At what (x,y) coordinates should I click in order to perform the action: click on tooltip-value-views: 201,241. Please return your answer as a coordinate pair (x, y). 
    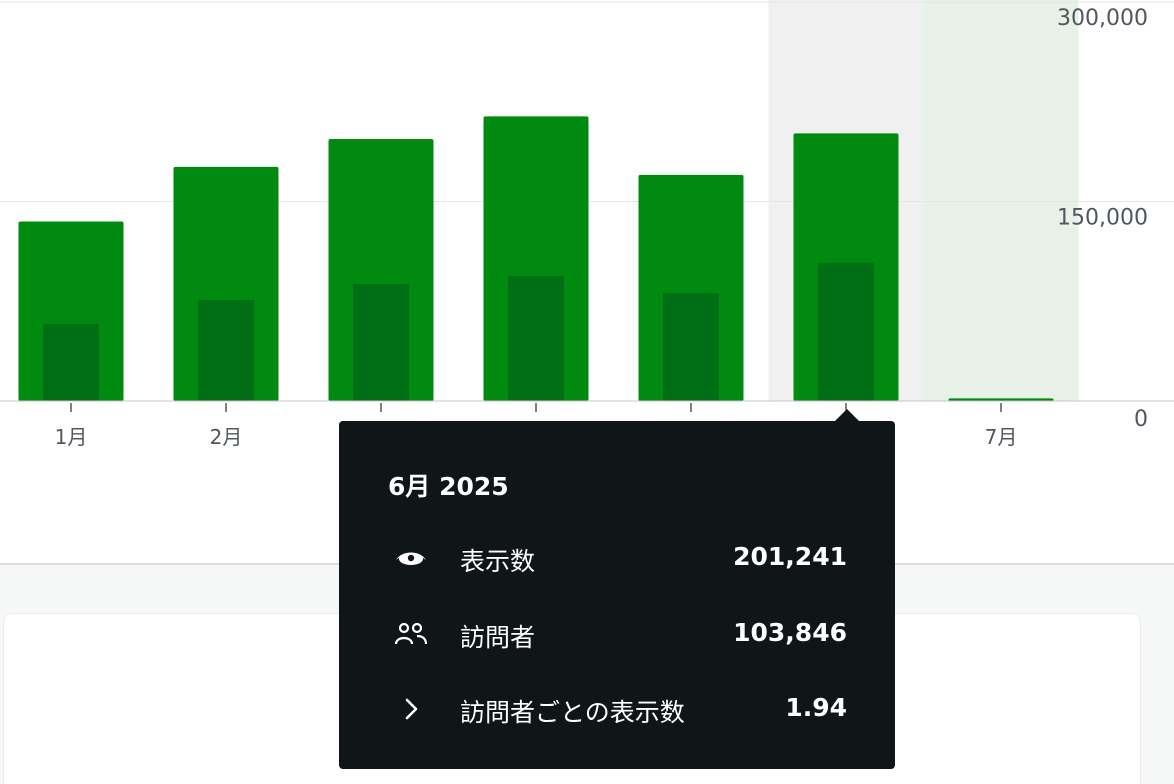
    Looking at the image, I should click on (790, 556).